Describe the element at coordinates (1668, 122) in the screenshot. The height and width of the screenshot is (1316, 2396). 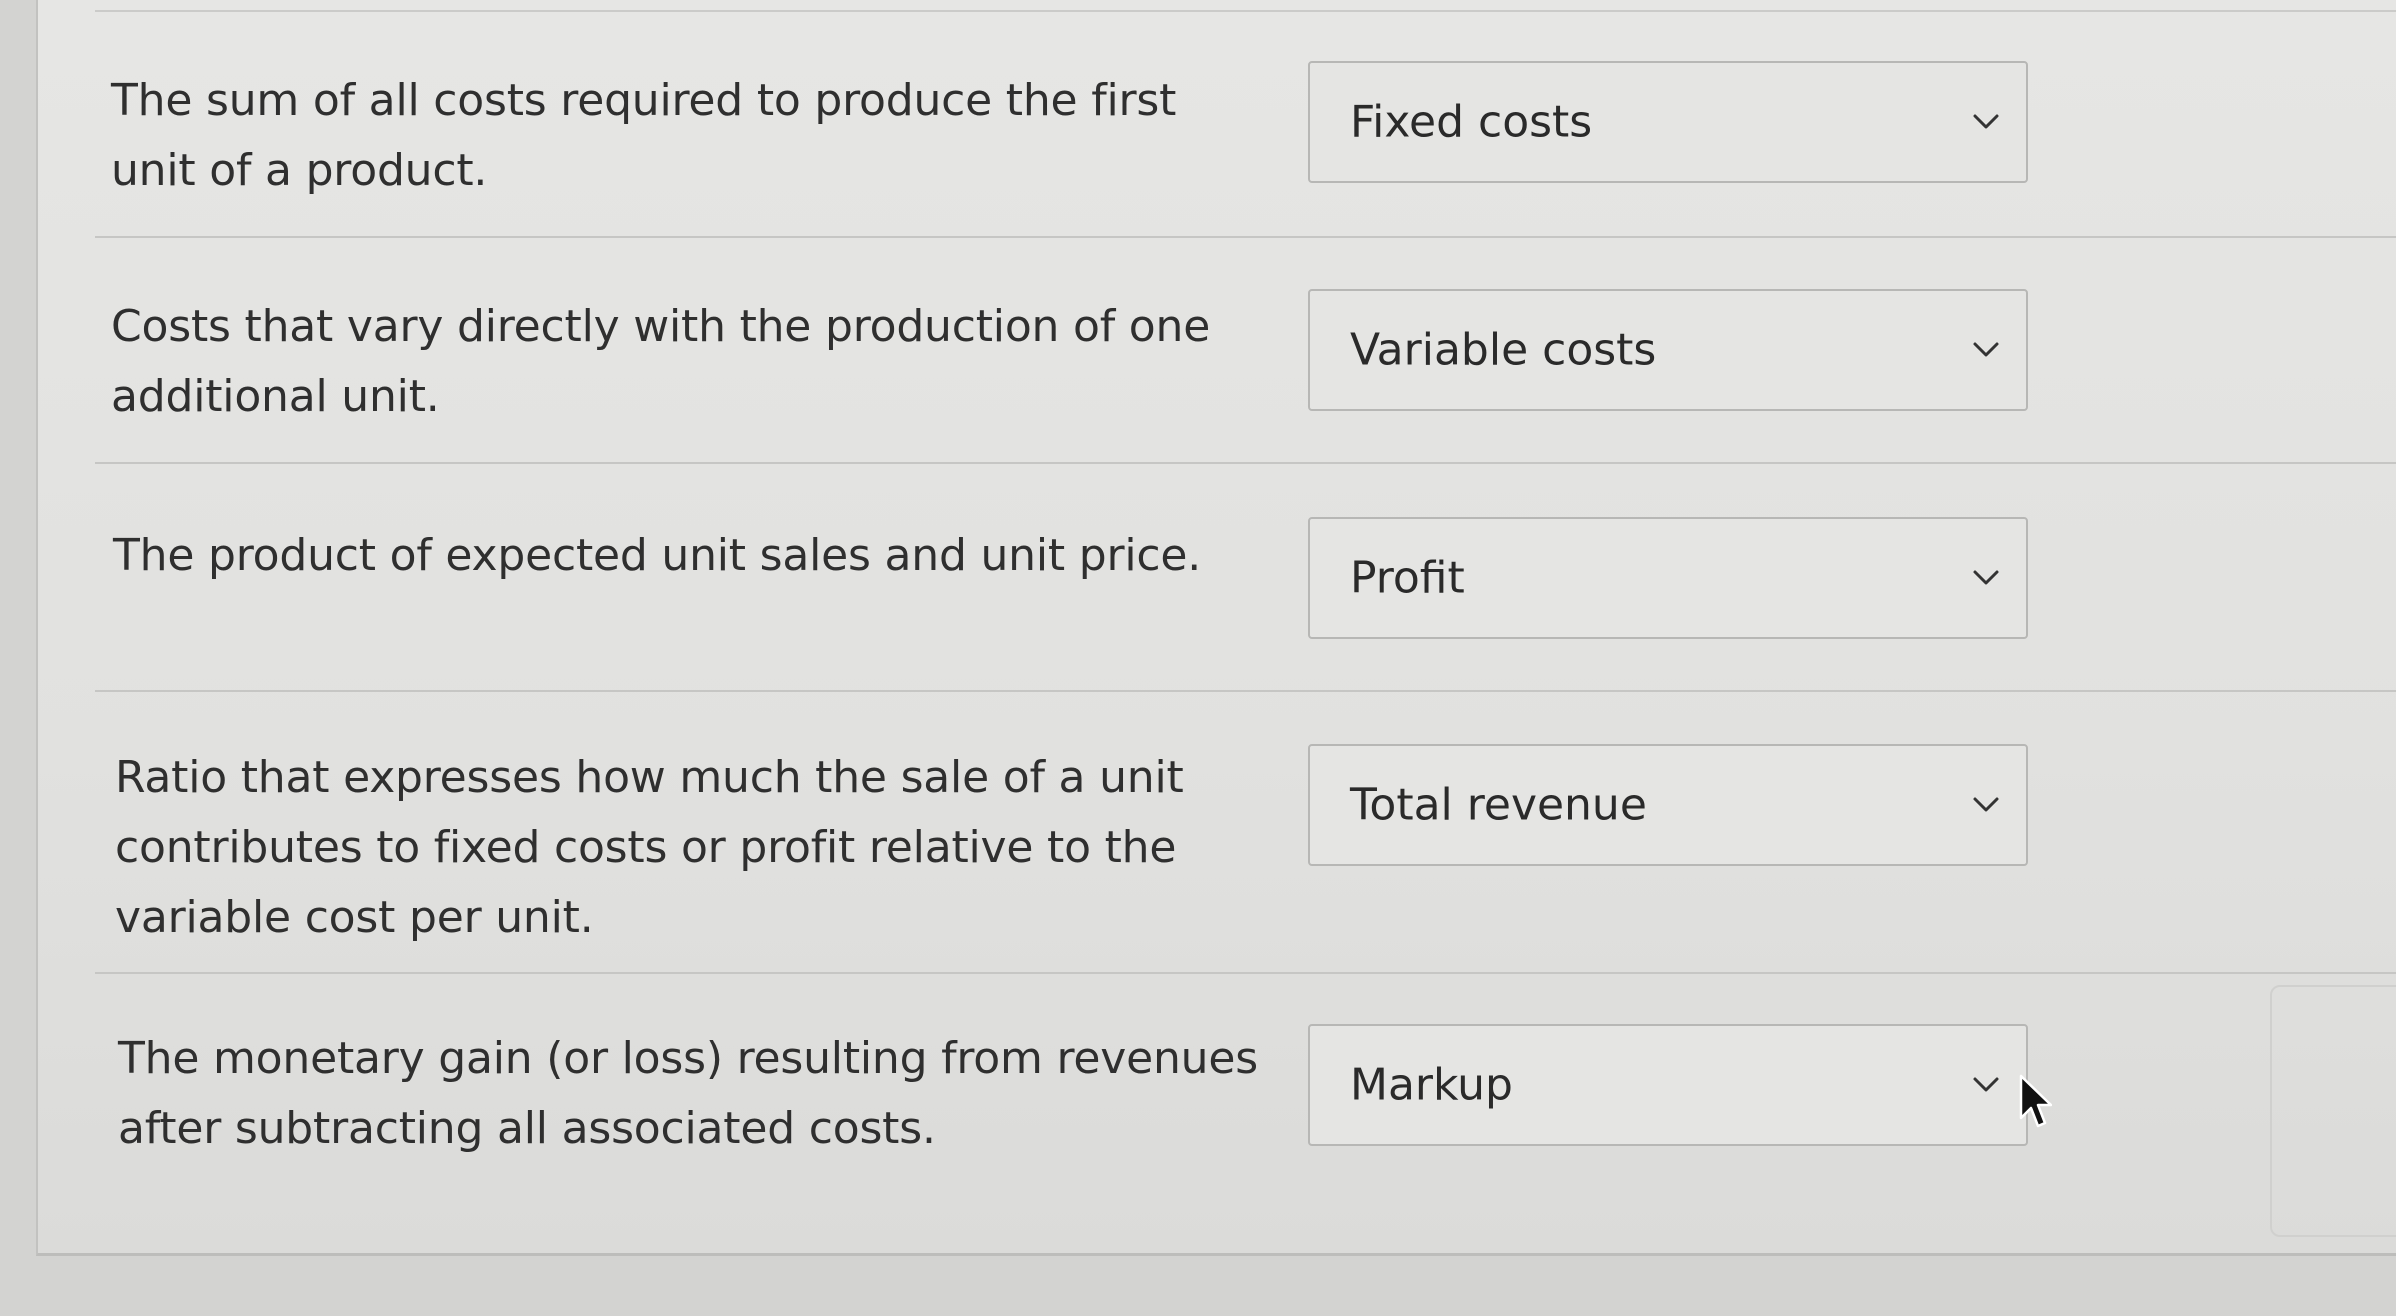
I see `answer-dropdown-1: Fixed costs` at that location.